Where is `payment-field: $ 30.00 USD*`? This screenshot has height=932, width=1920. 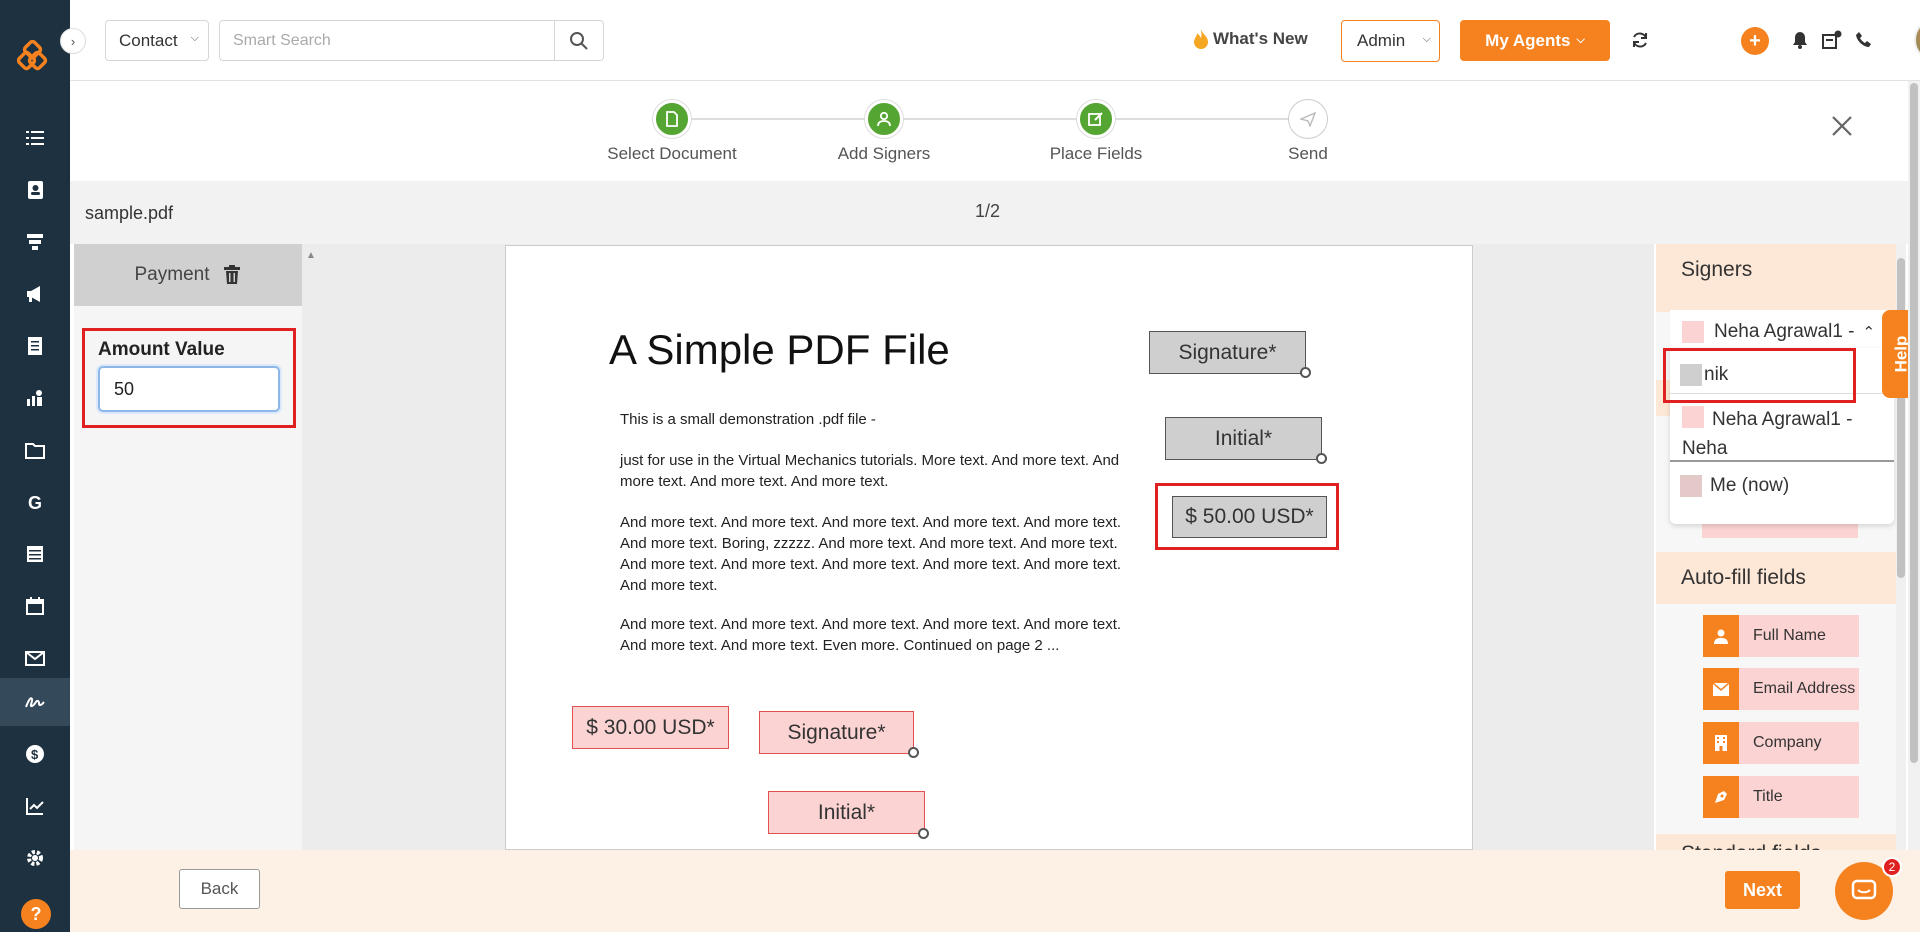
payment-field: $ 30.00 USD* is located at coordinates (650, 727).